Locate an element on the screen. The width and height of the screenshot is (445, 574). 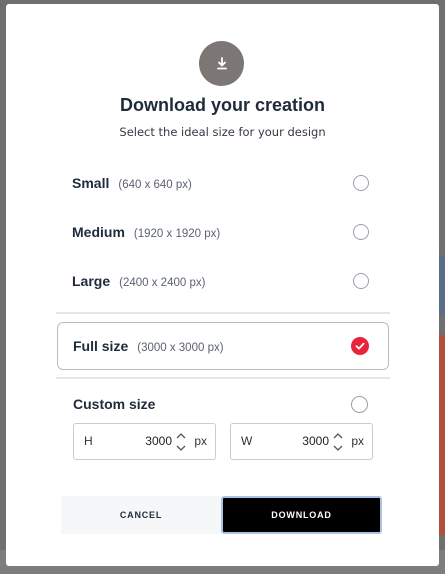
option-dimensions: (640 x 640 px) is located at coordinates (155, 185).